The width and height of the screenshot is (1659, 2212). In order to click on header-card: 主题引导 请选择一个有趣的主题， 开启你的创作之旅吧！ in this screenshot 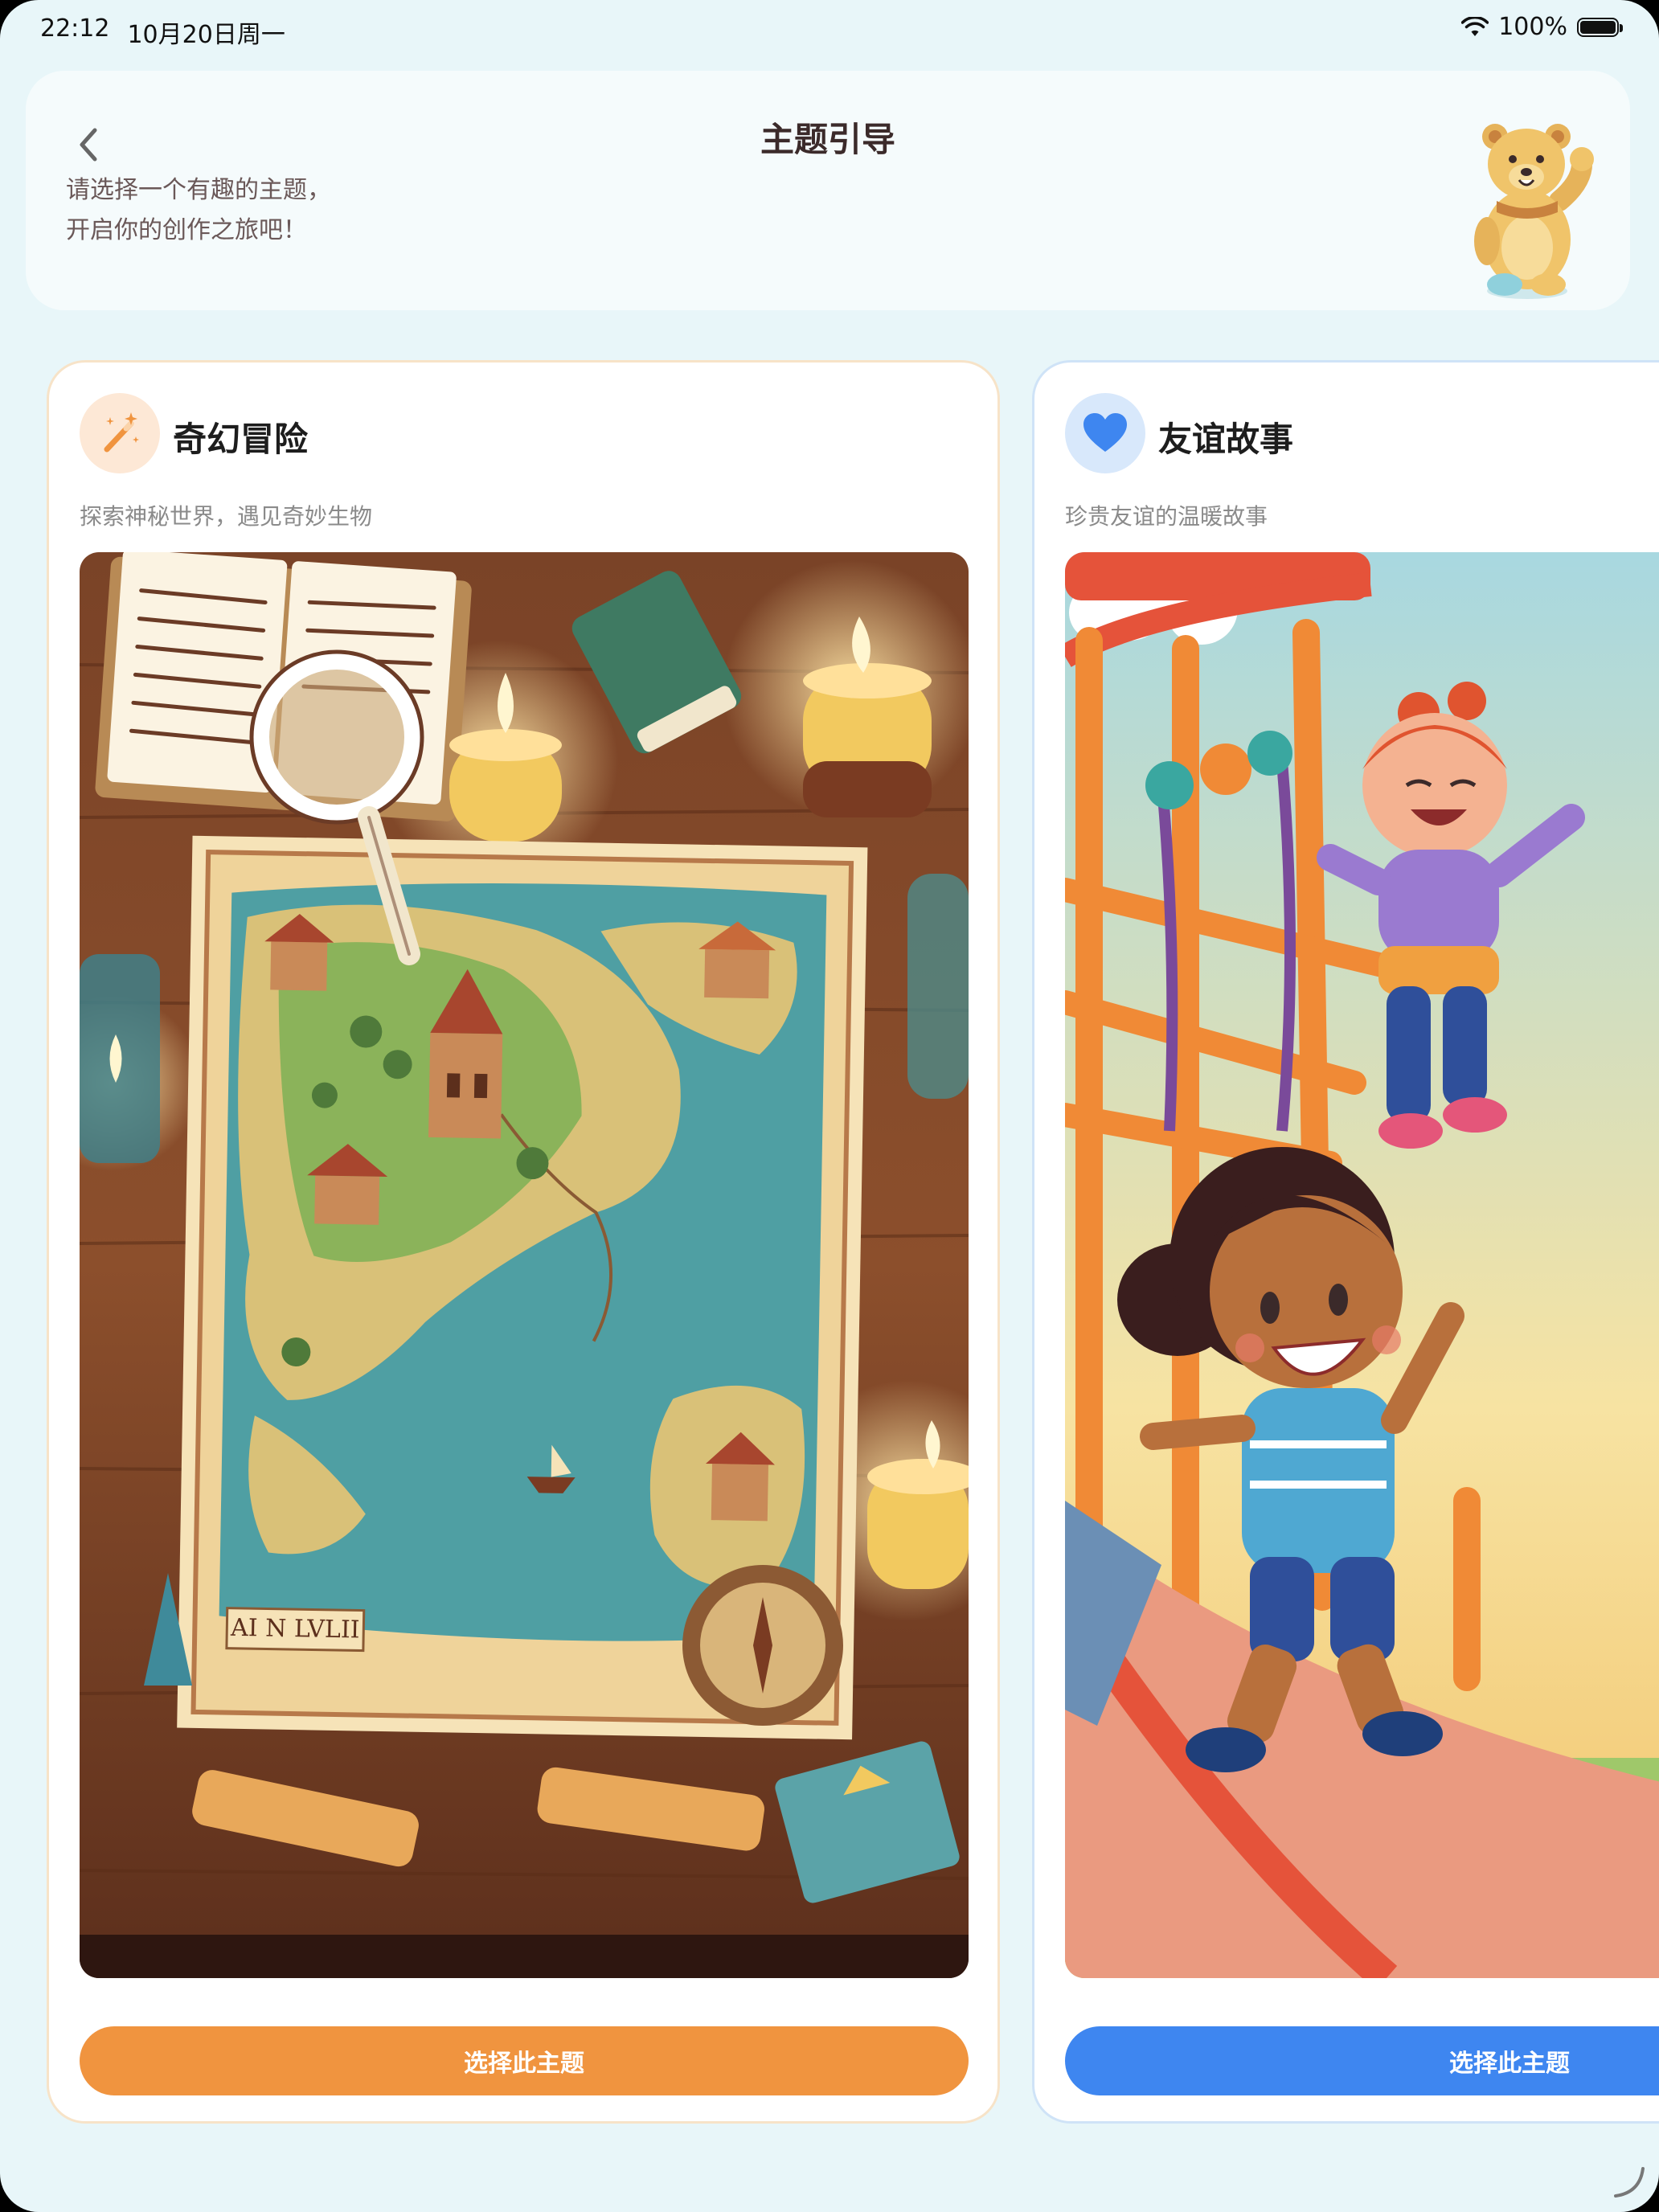, I will do `click(828, 190)`.